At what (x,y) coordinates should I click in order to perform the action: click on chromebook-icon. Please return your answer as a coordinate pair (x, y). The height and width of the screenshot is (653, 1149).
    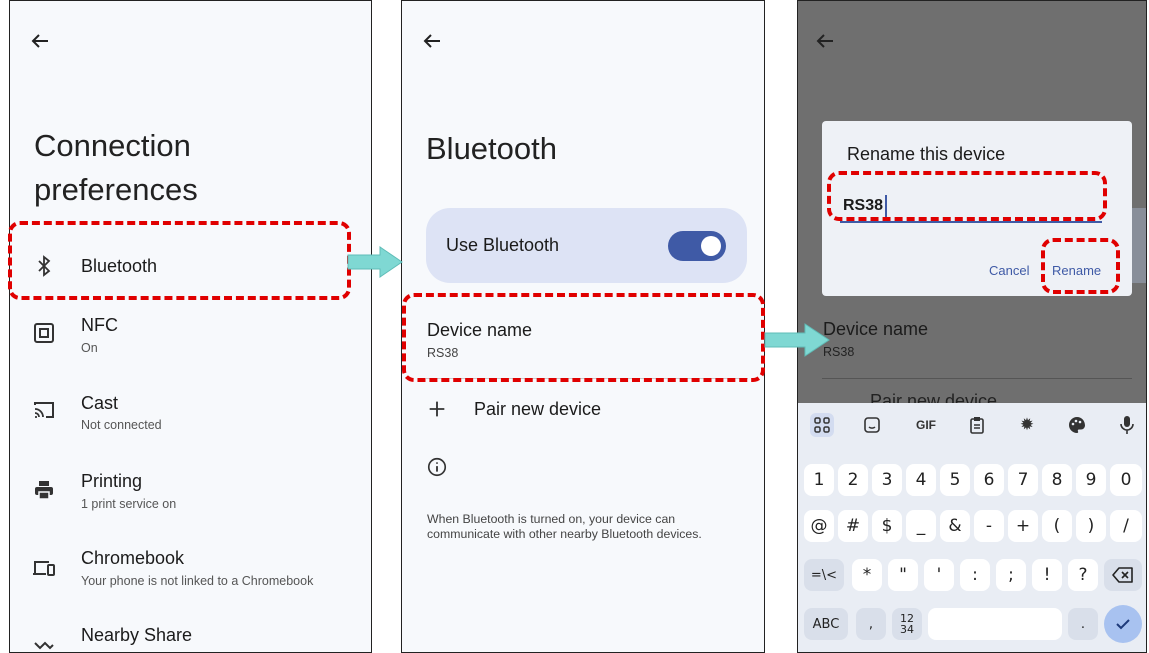
    Looking at the image, I should click on (44, 568).